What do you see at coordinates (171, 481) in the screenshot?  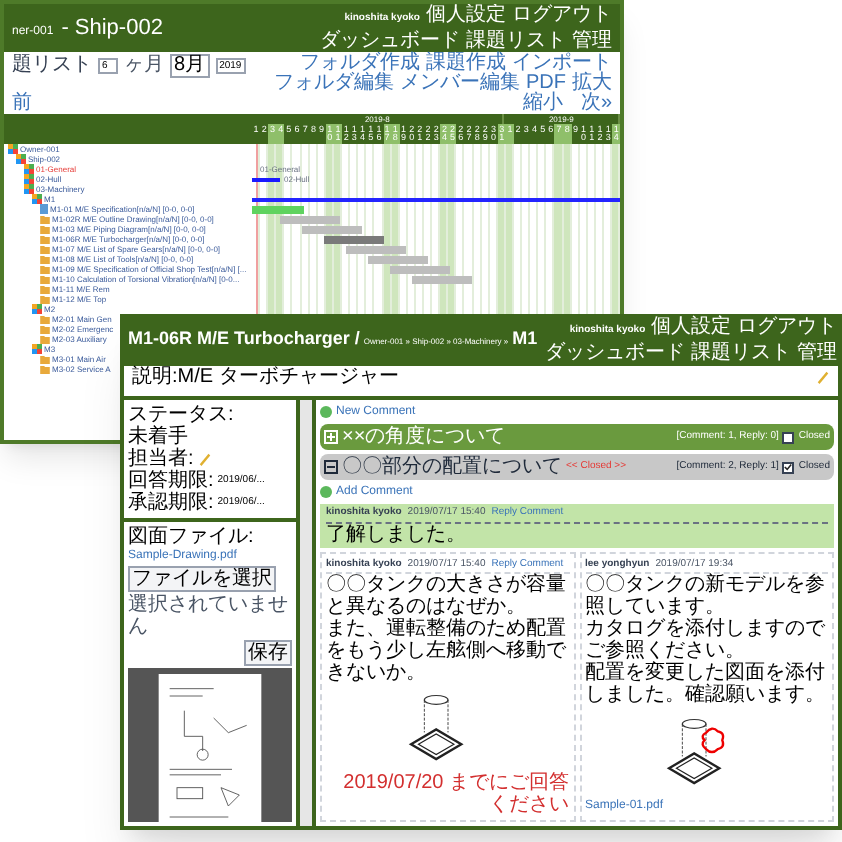 I see `answer-deadline-label: 回答期限:` at bounding box center [171, 481].